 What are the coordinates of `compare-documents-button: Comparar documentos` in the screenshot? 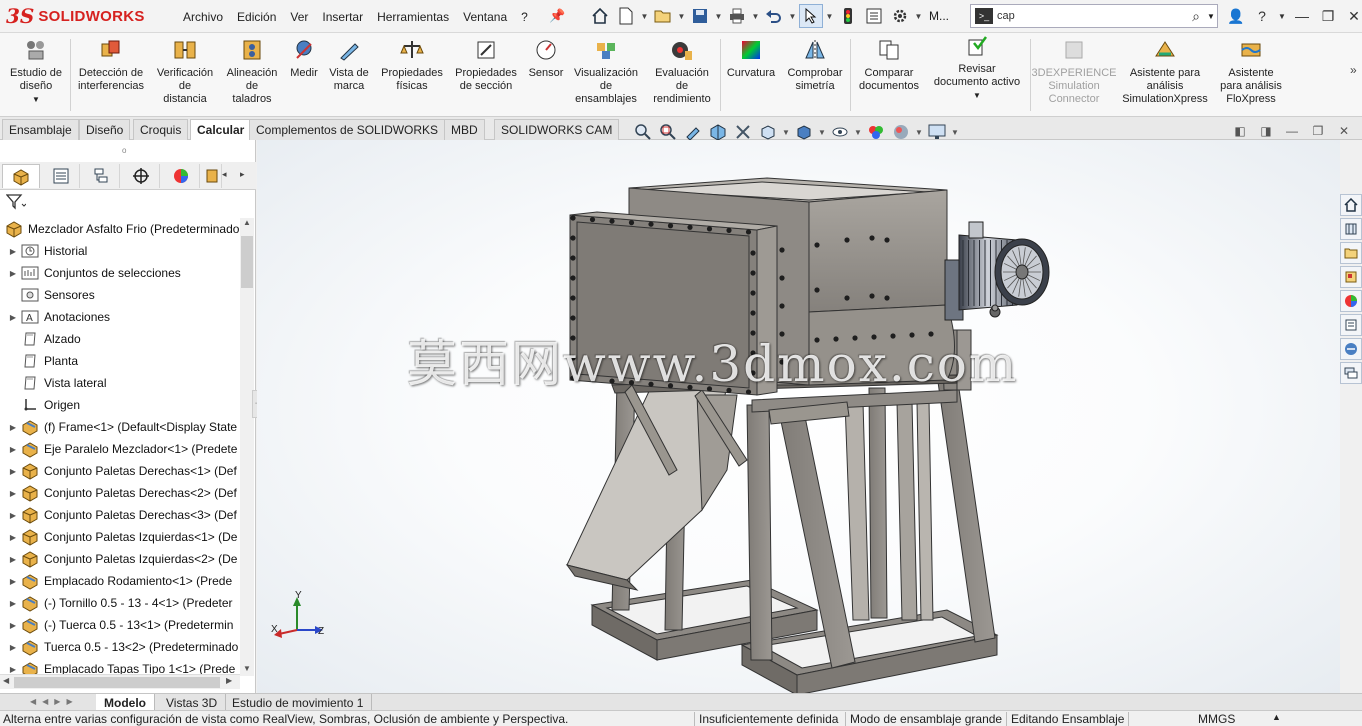 It's located at (889, 65).